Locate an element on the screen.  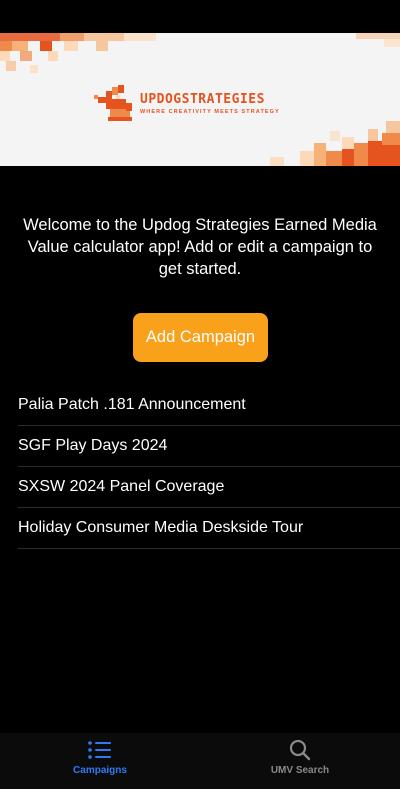
campaign-item: SGF Play Days 2024 is located at coordinates (209, 446).